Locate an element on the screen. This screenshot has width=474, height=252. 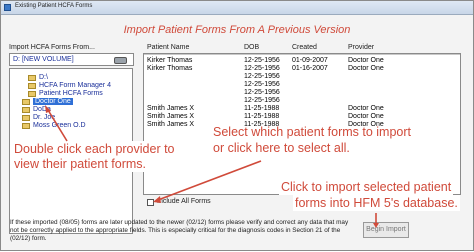
col-header-dob: DOB is located at coordinates (251, 47).